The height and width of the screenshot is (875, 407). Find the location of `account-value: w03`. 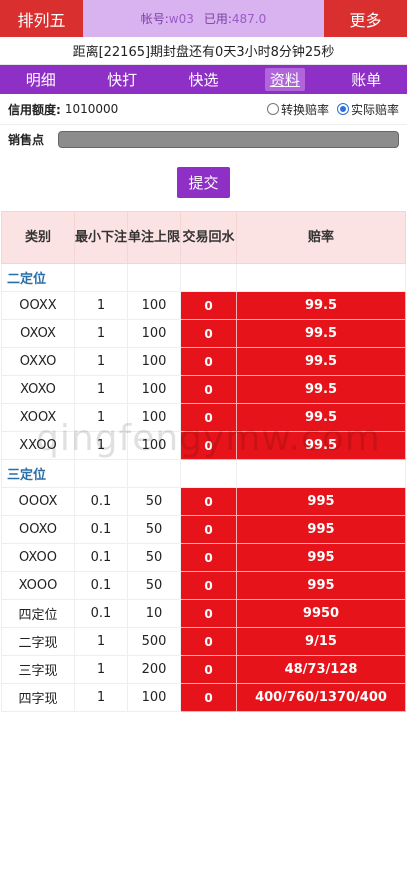

account-value: w03 is located at coordinates (181, 19).